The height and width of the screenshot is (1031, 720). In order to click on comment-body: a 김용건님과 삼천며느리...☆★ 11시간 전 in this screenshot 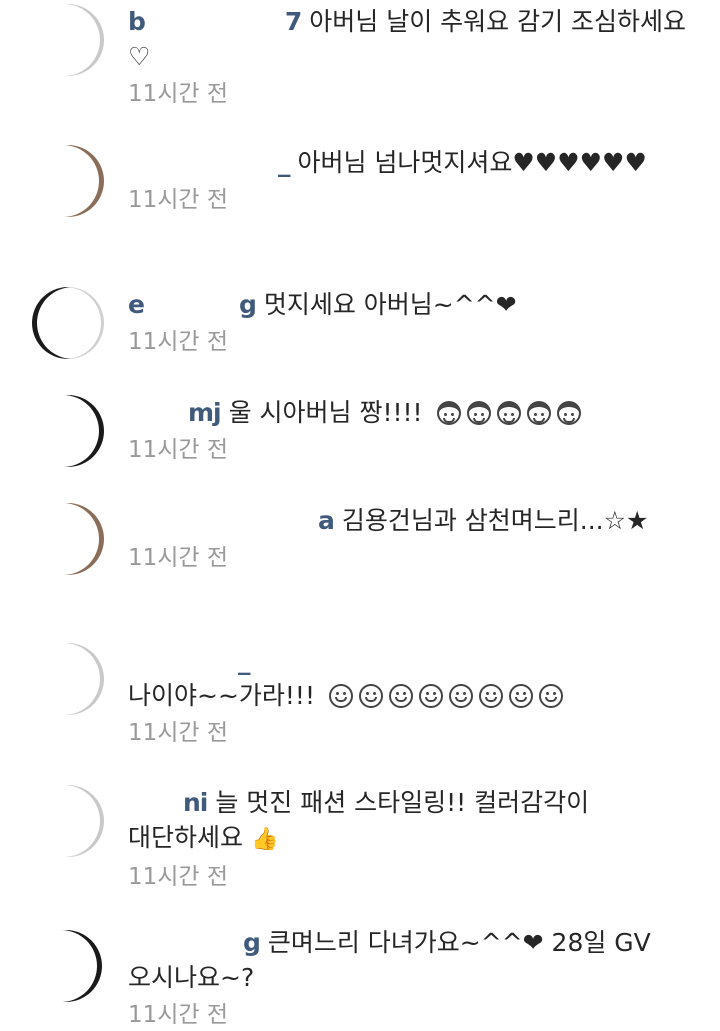, I will do `click(413, 538)`.